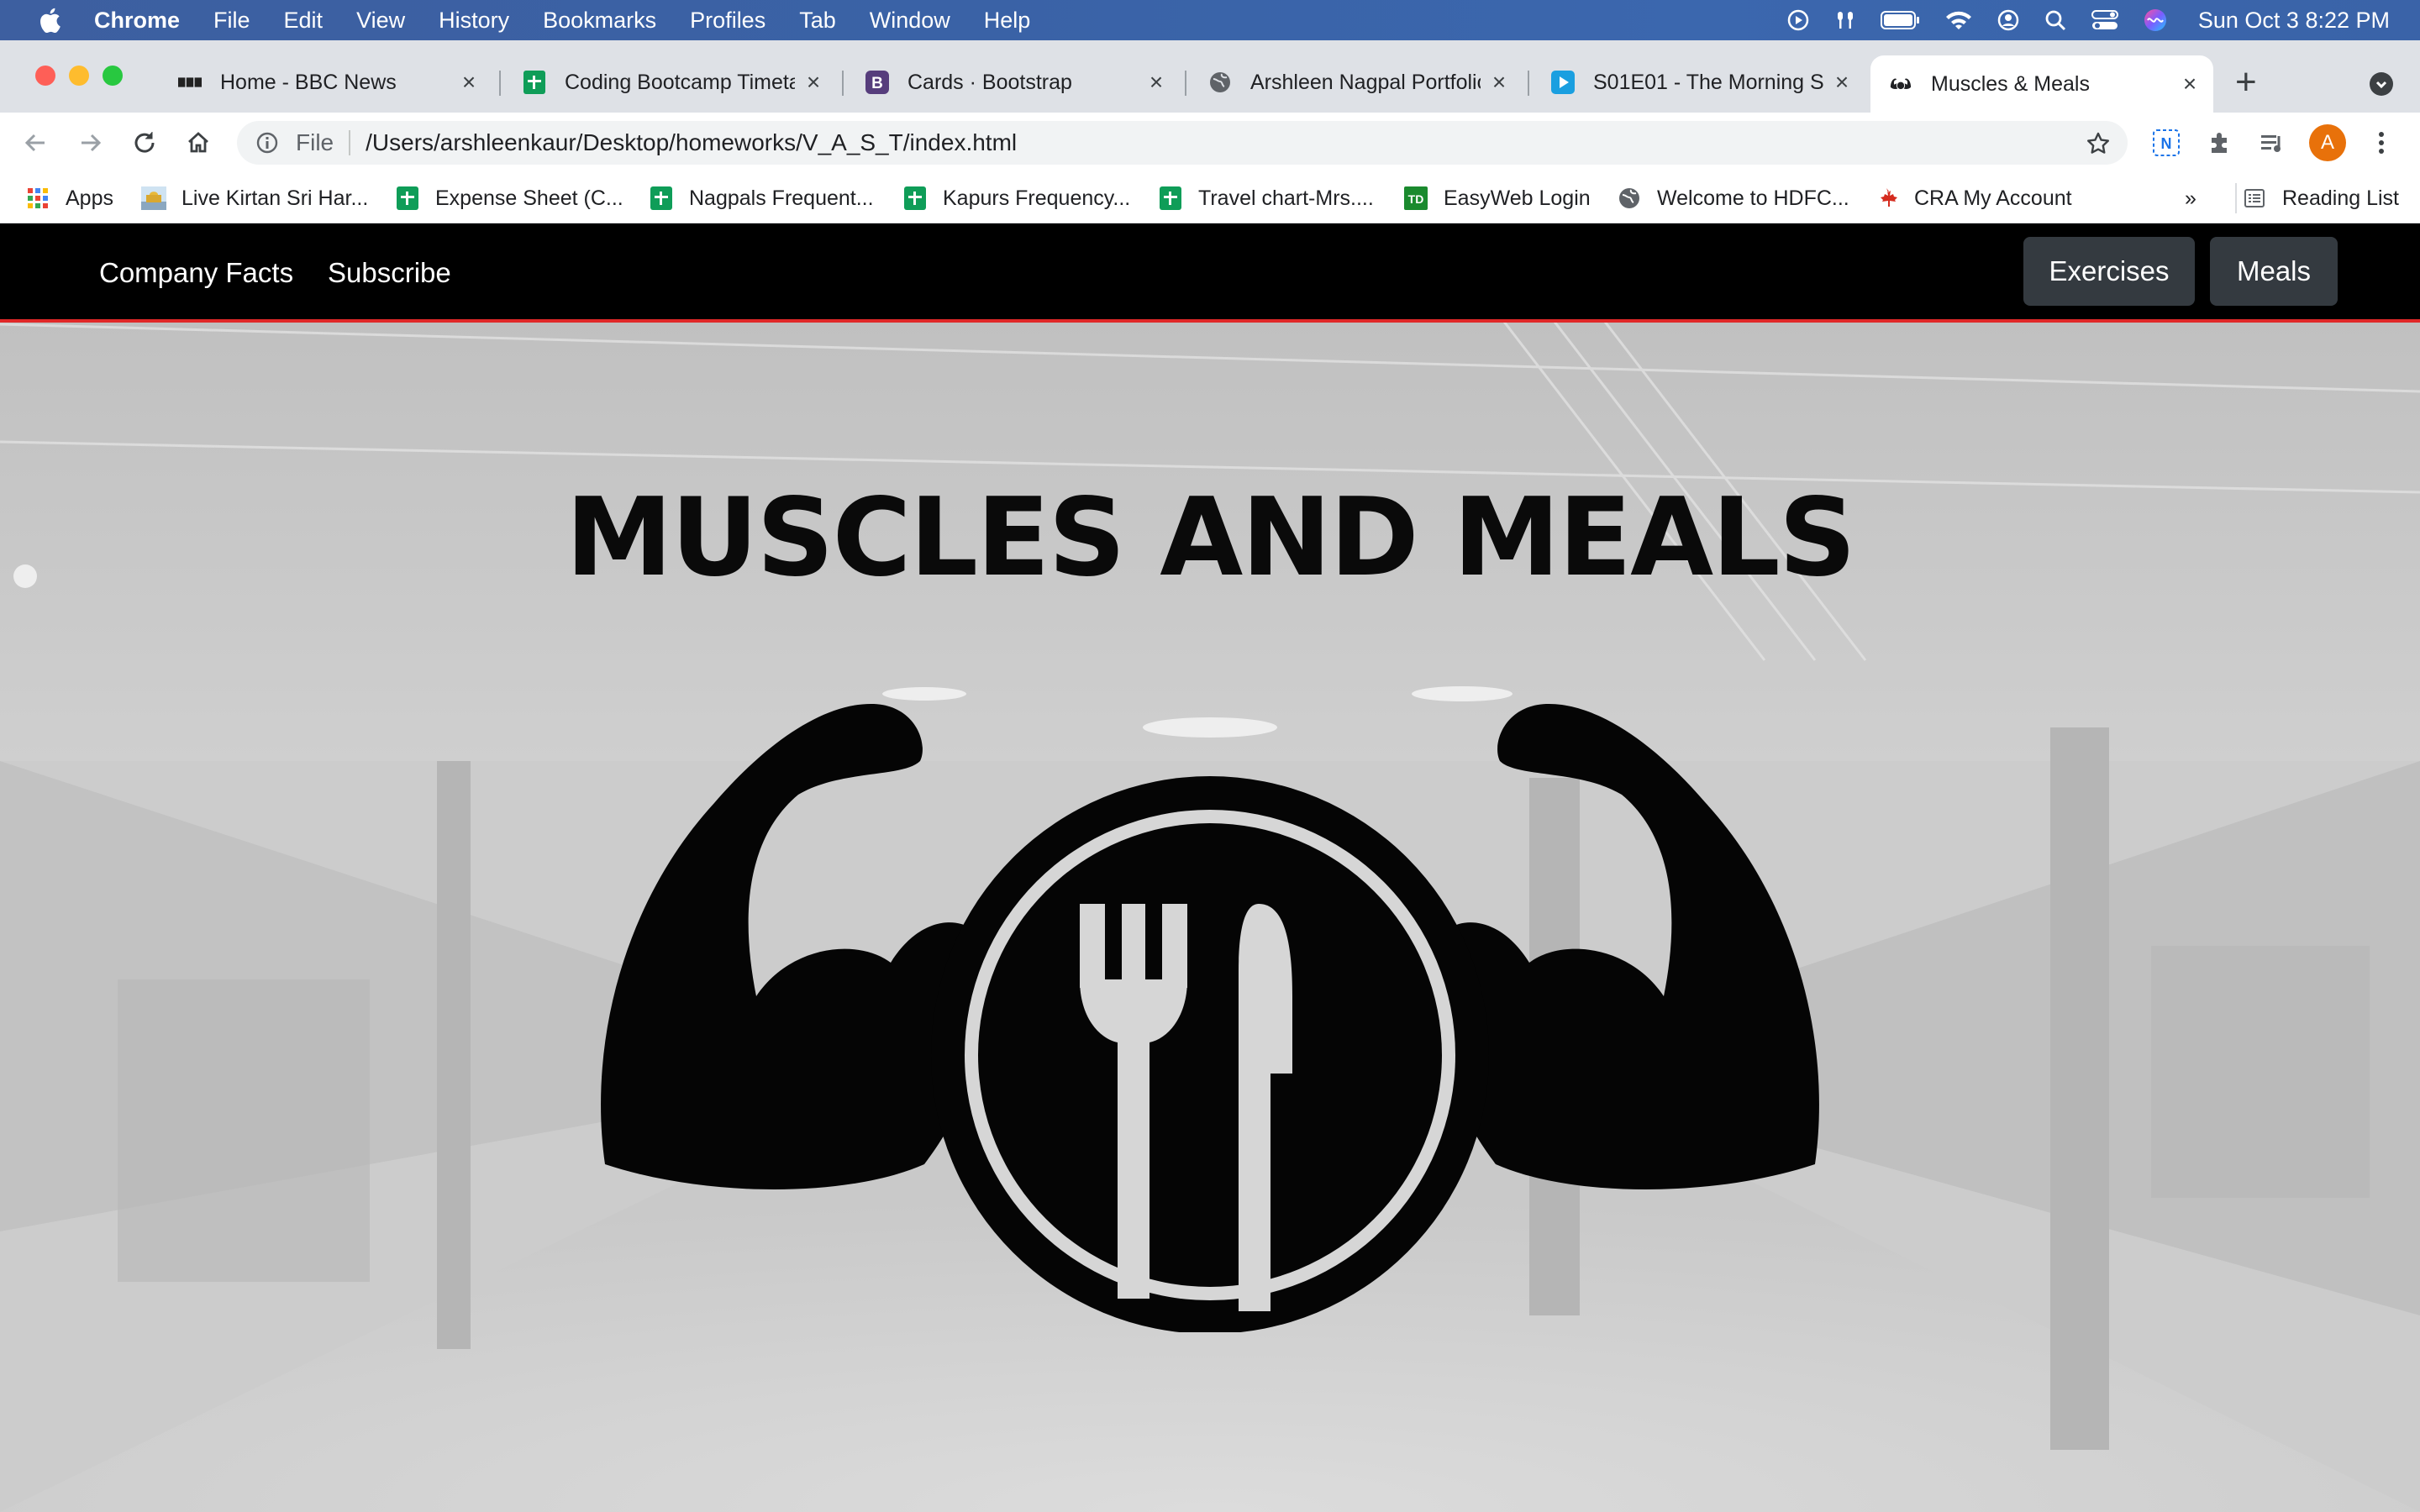  What do you see at coordinates (381, 21) in the screenshot?
I see `menu-view: View` at bounding box center [381, 21].